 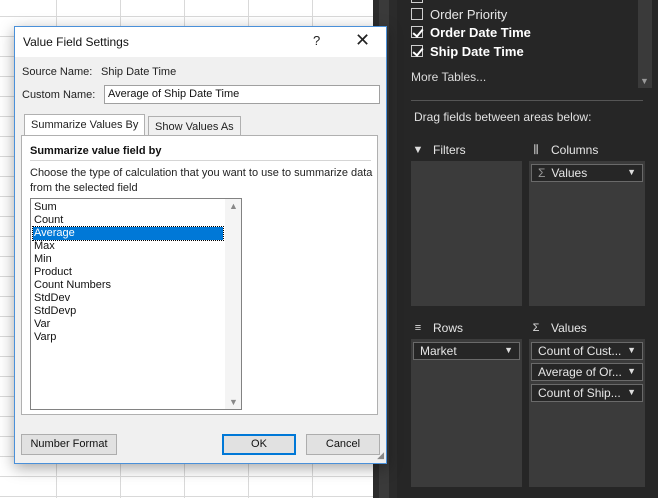 What do you see at coordinates (380, 455) in the screenshot?
I see `resize-grip-icon: ◢` at bounding box center [380, 455].